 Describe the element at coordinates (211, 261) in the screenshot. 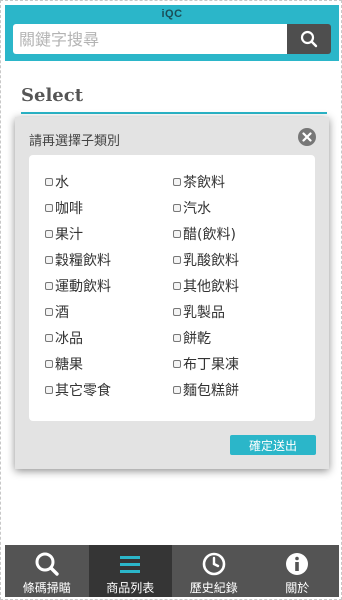

I see `option-label: 乳酸飲料` at that location.